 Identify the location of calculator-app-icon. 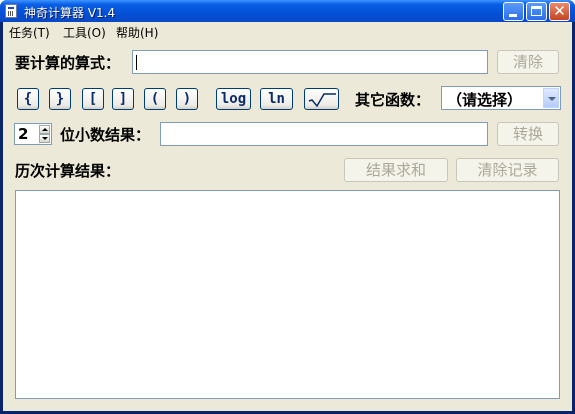
(11, 11).